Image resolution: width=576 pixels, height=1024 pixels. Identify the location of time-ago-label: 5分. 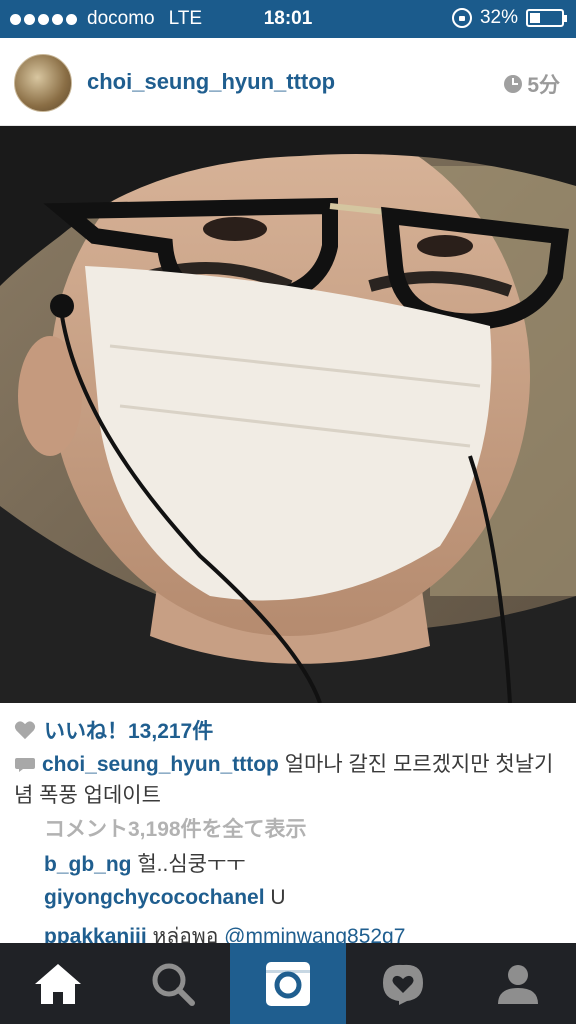
(543, 85).